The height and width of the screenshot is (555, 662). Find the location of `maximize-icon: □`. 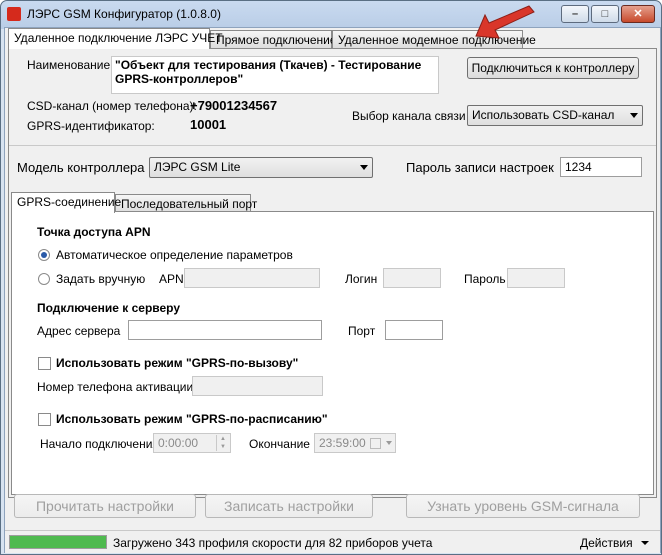

maximize-icon: □ is located at coordinates (605, 14).